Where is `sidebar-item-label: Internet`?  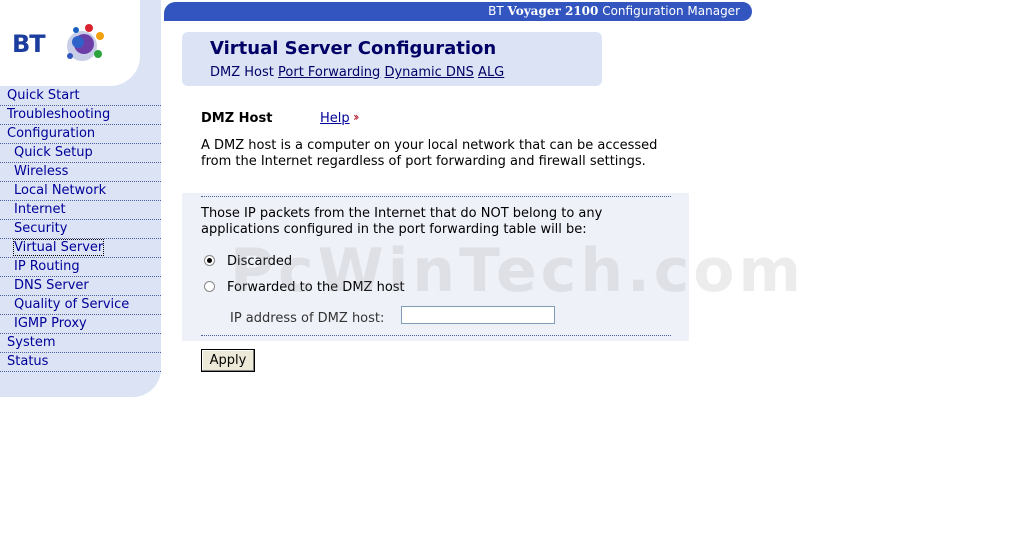
sidebar-item-label: Internet is located at coordinates (40, 209).